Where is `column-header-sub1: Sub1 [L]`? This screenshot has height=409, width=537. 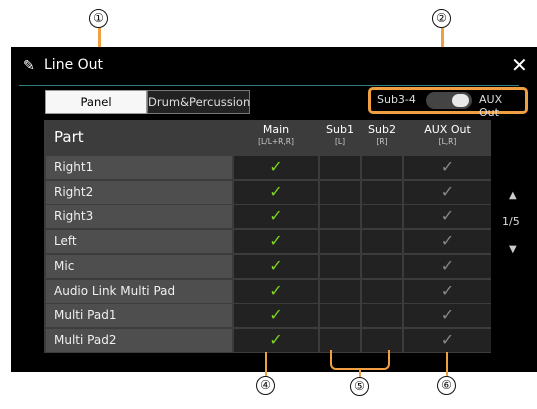
column-header-sub1: Sub1 [L] is located at coordinates (340, 137).